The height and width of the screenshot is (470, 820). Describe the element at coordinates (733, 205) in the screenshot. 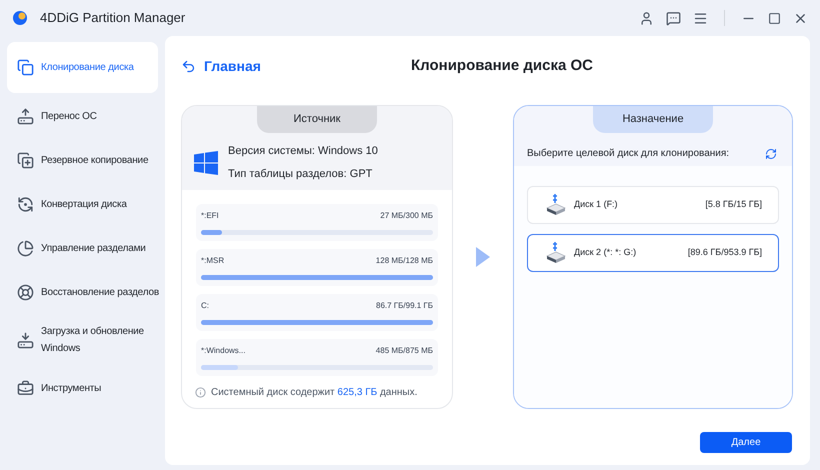

I see `disk-usage: [5.8 ГБ/15 ГБ]` at that location.